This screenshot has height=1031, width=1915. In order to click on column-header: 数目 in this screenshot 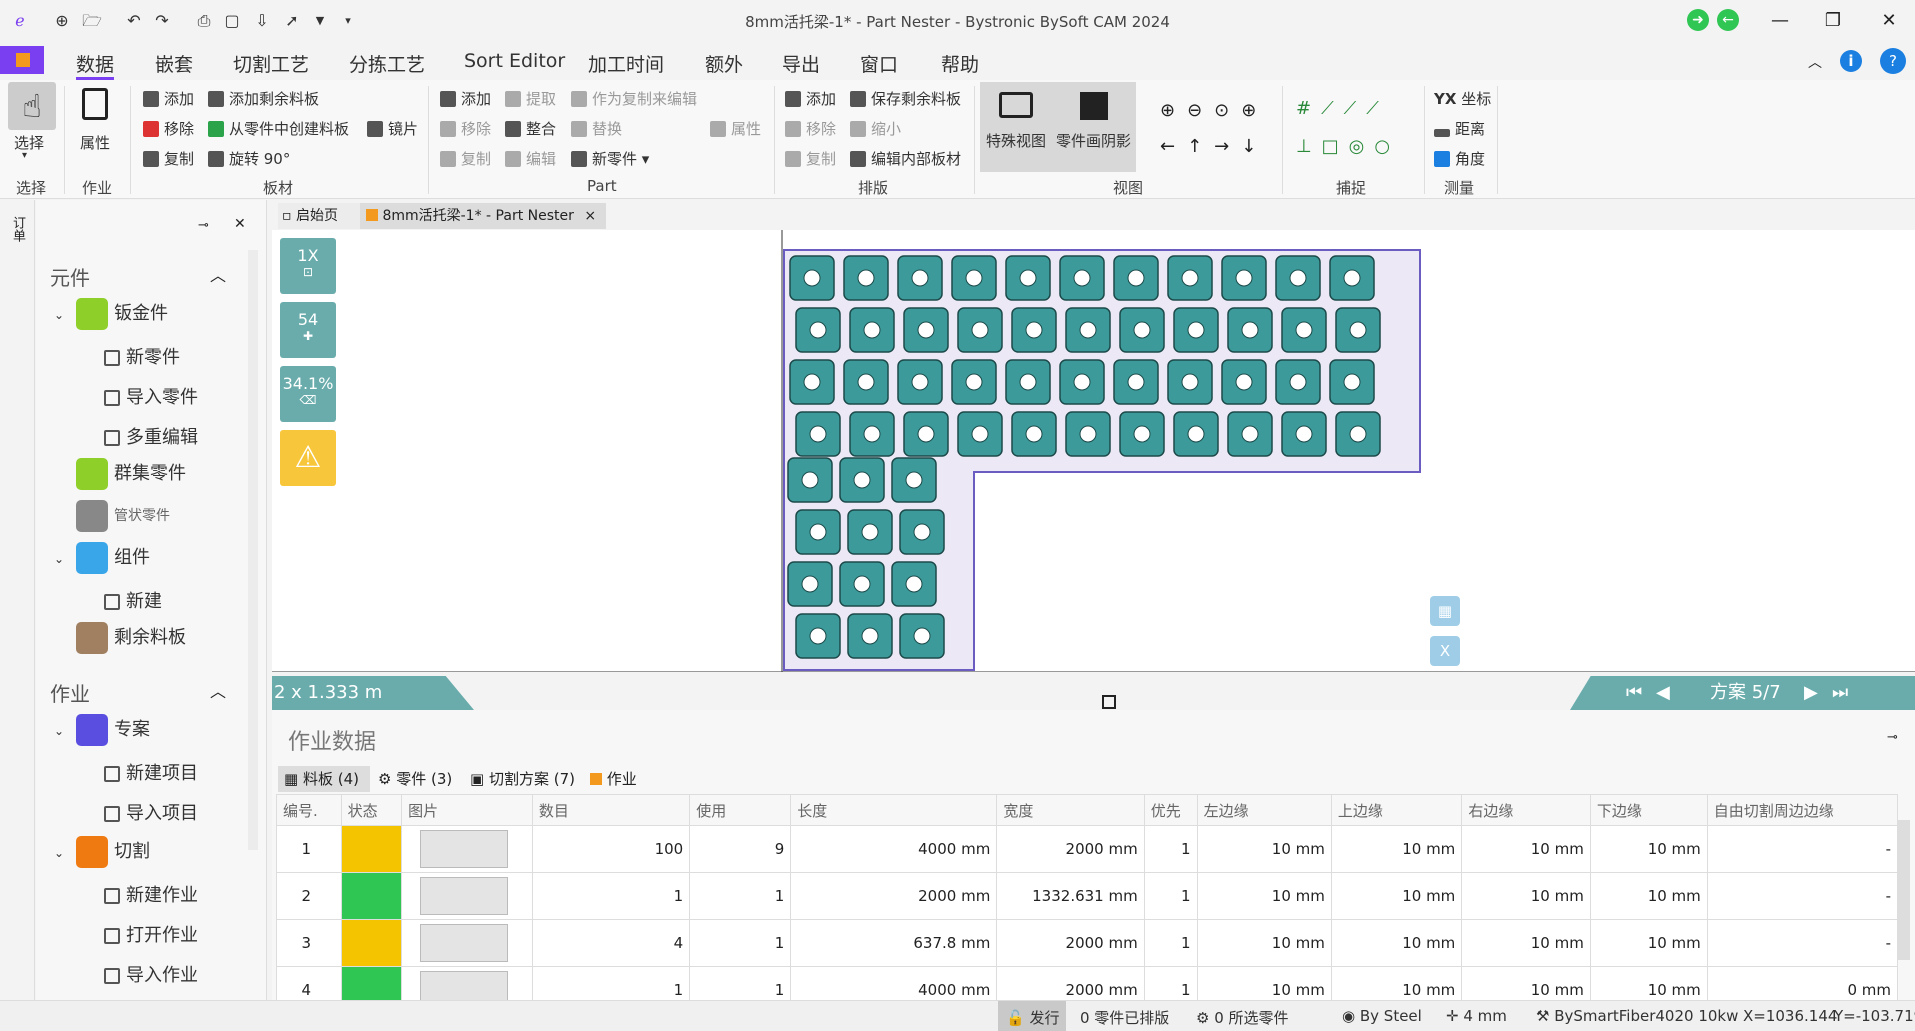, I will do `click(611, 810)`.